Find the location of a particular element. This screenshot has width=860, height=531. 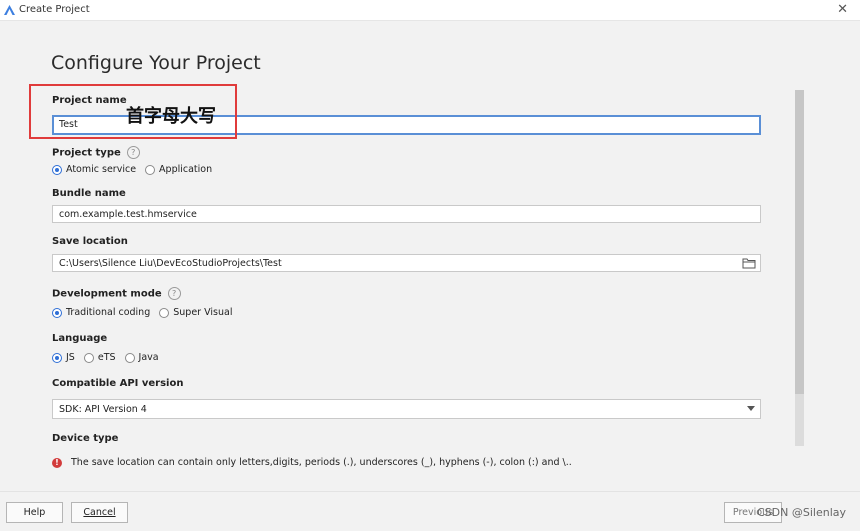

deveco-logo-icon is located at coordinates (9, 10).